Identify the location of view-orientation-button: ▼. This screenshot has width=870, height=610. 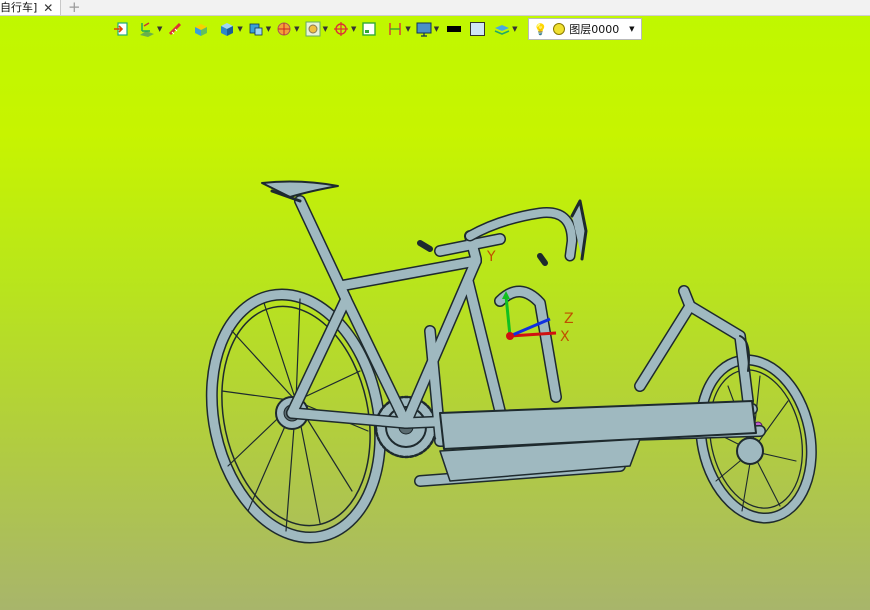
(261, 29).